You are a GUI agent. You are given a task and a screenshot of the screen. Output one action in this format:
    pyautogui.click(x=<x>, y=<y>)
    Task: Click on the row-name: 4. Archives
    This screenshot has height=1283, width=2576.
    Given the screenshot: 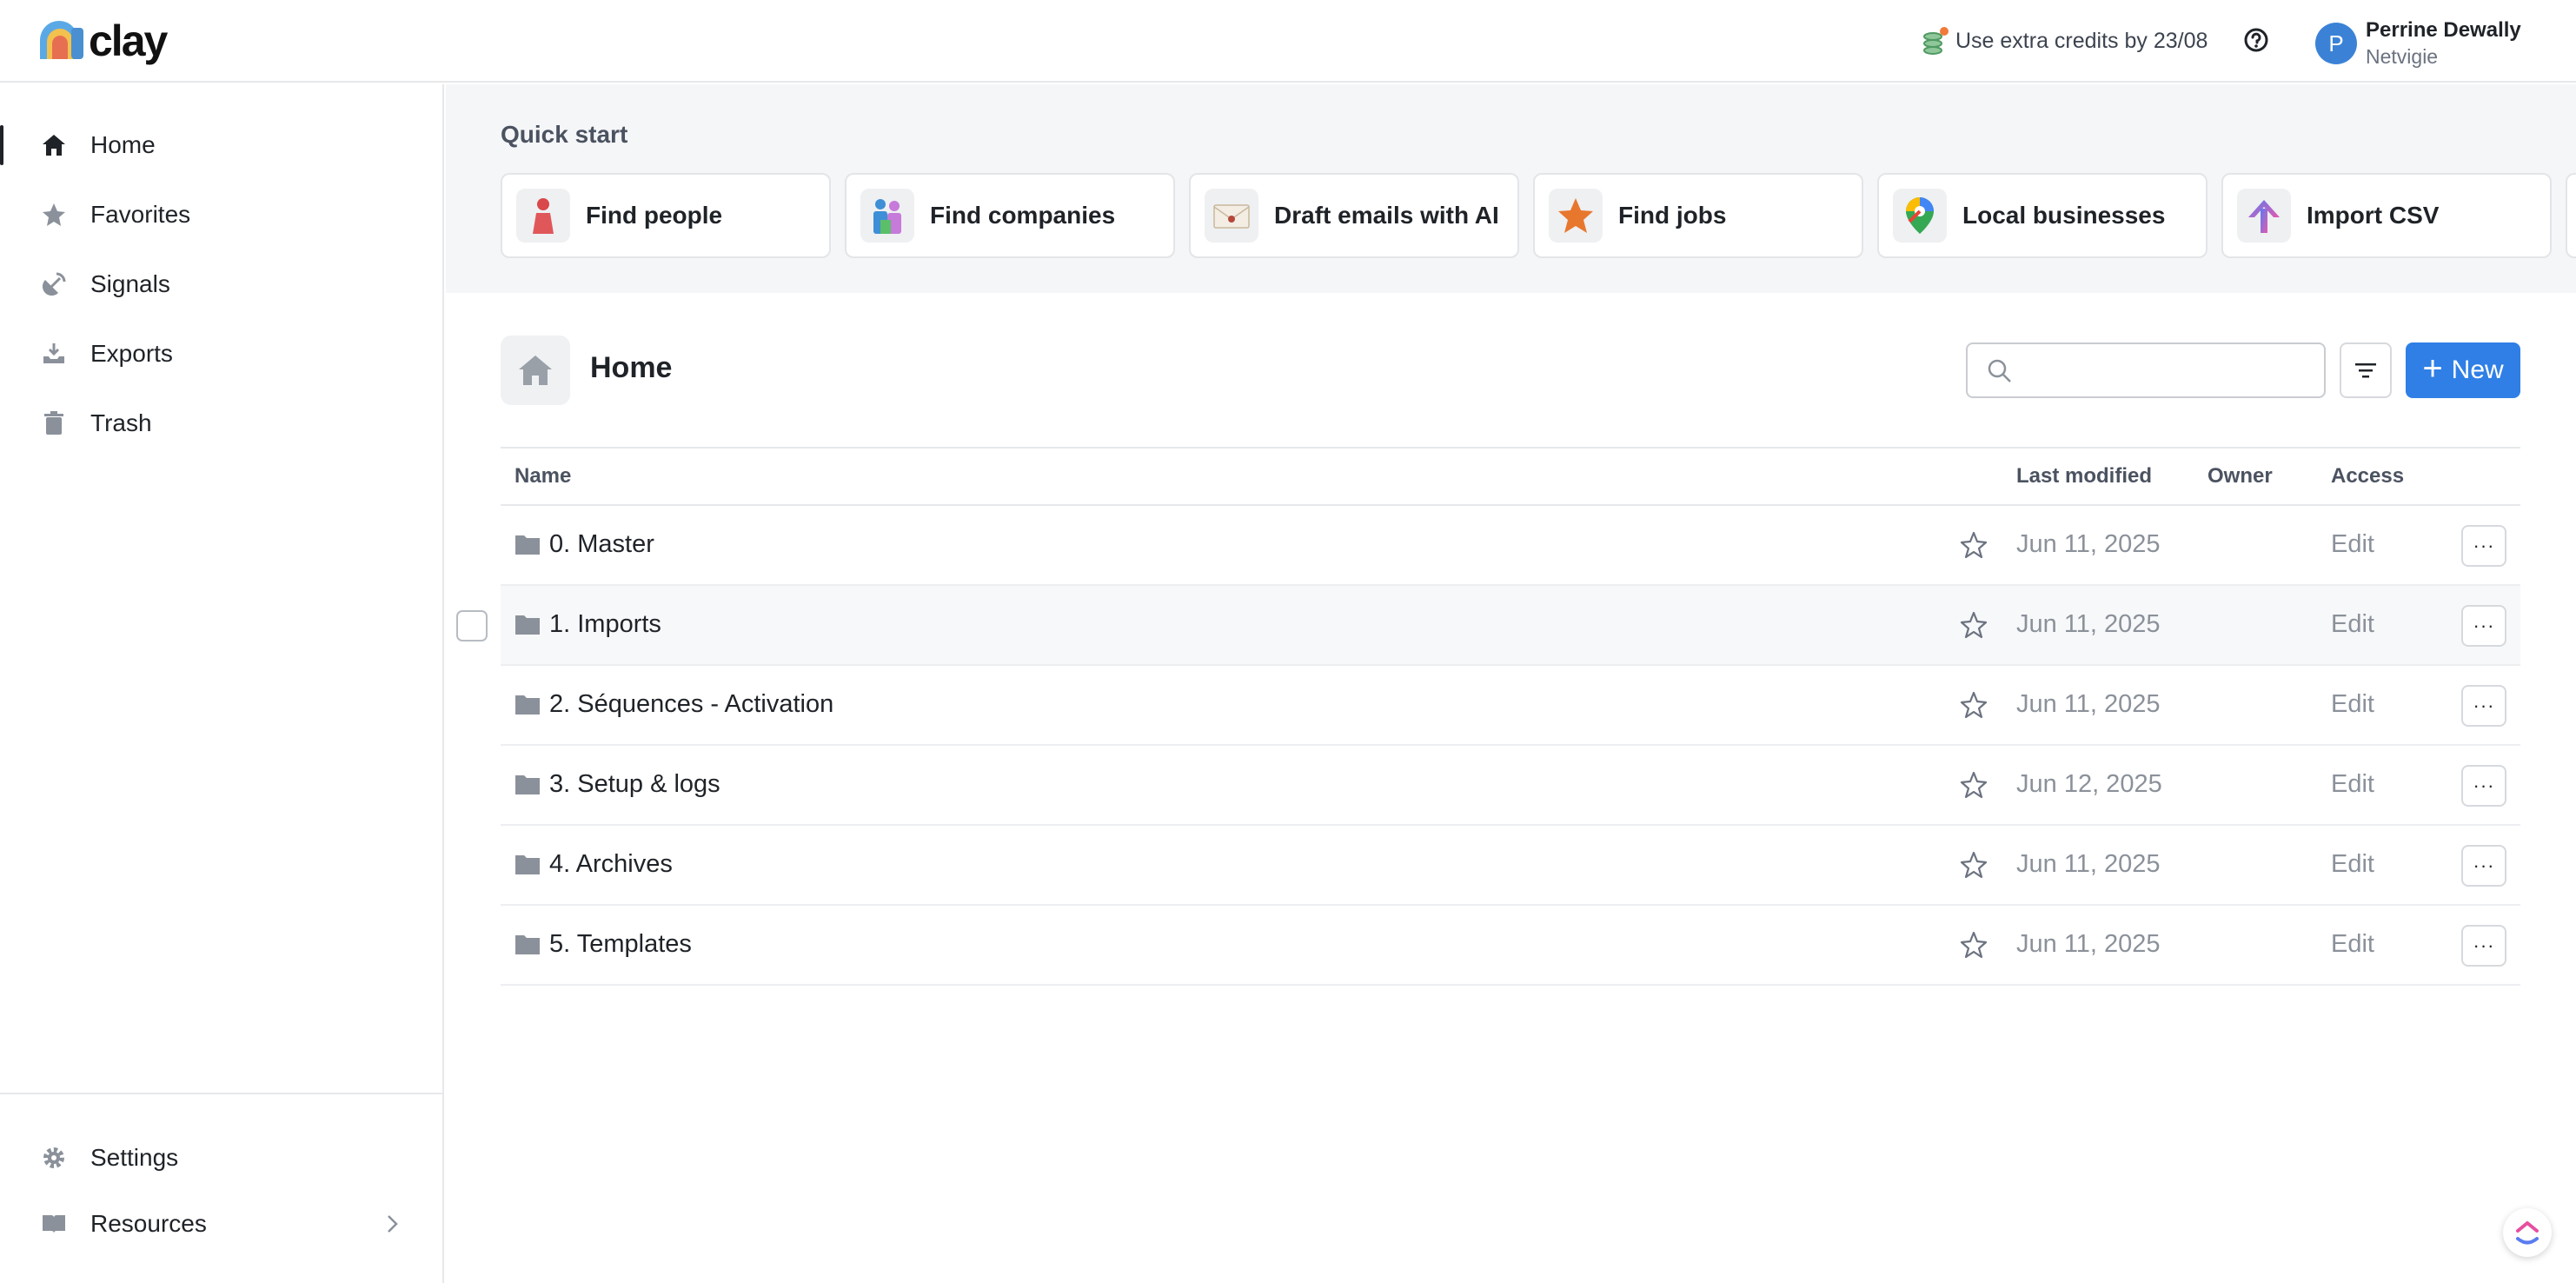 What is the action you would take?
    pyautogui.click(x=611, y=864)
    